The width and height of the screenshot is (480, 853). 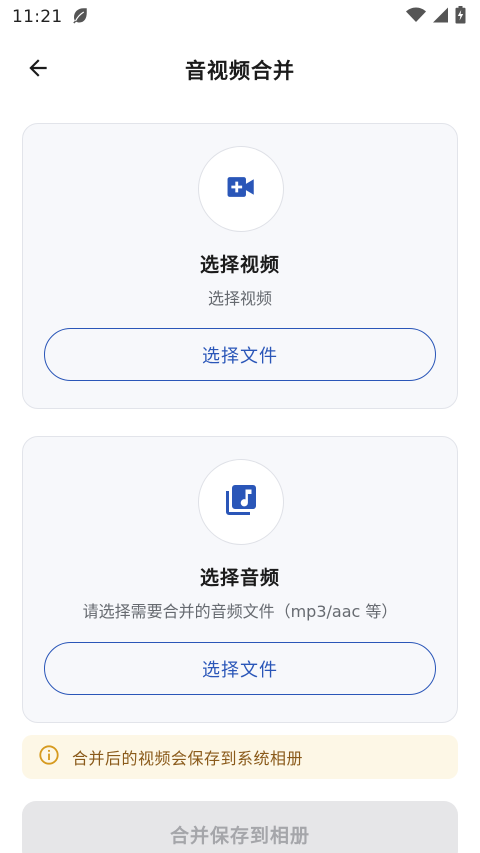 I want to click on audio-card-subtitle: 请选择需要合并的音频文件（mp3/aac 等）, so click(x=240, y=611).